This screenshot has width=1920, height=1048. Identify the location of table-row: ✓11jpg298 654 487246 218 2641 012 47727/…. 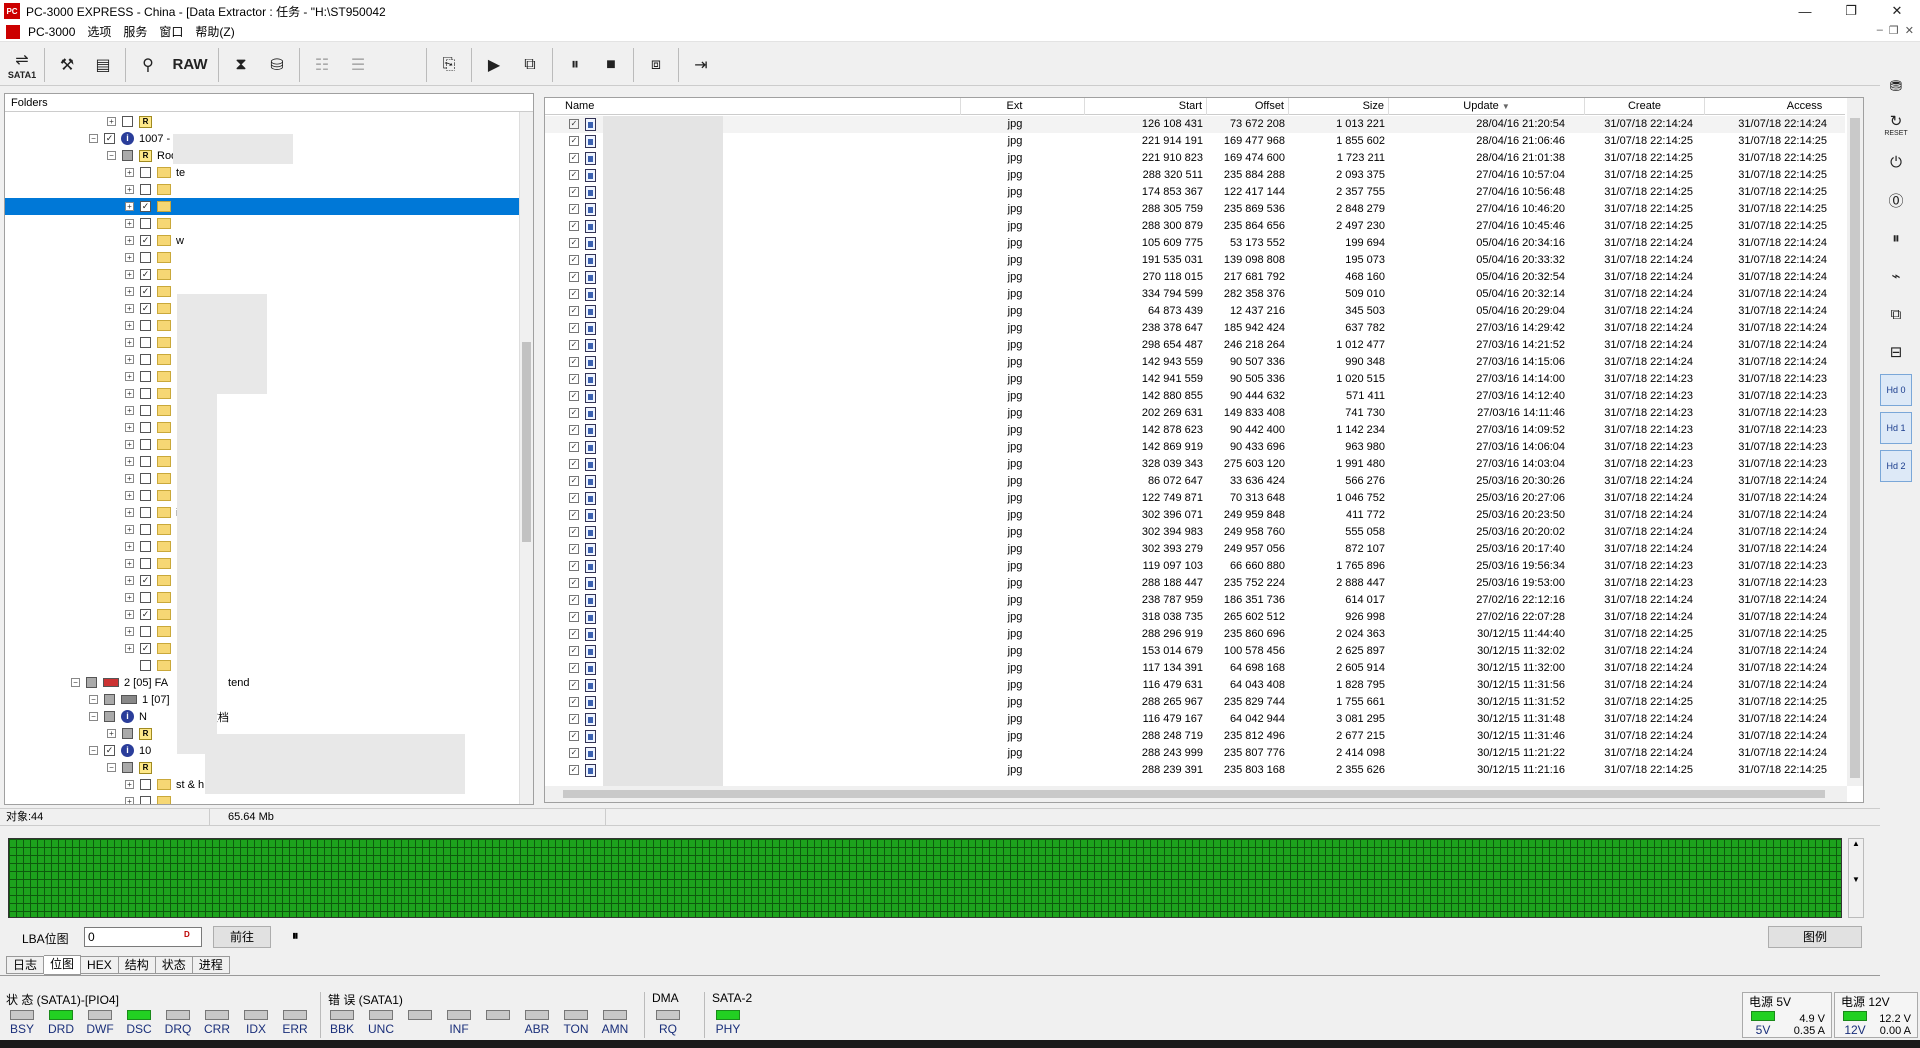
(1195, 345).